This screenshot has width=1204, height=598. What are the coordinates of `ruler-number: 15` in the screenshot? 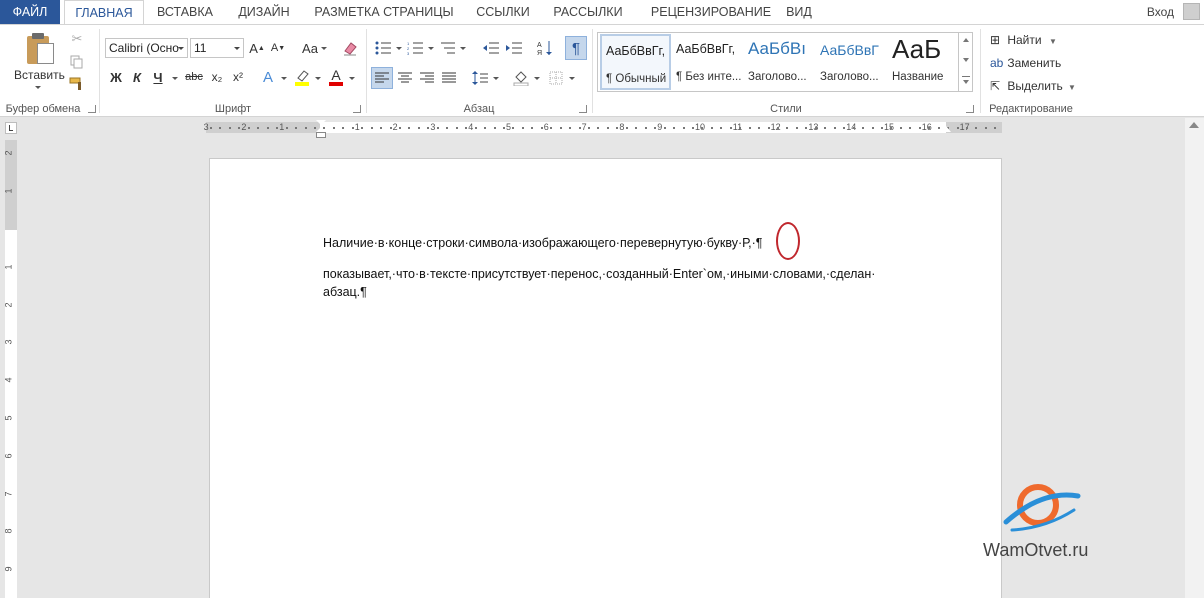 It's located at (889, 127).